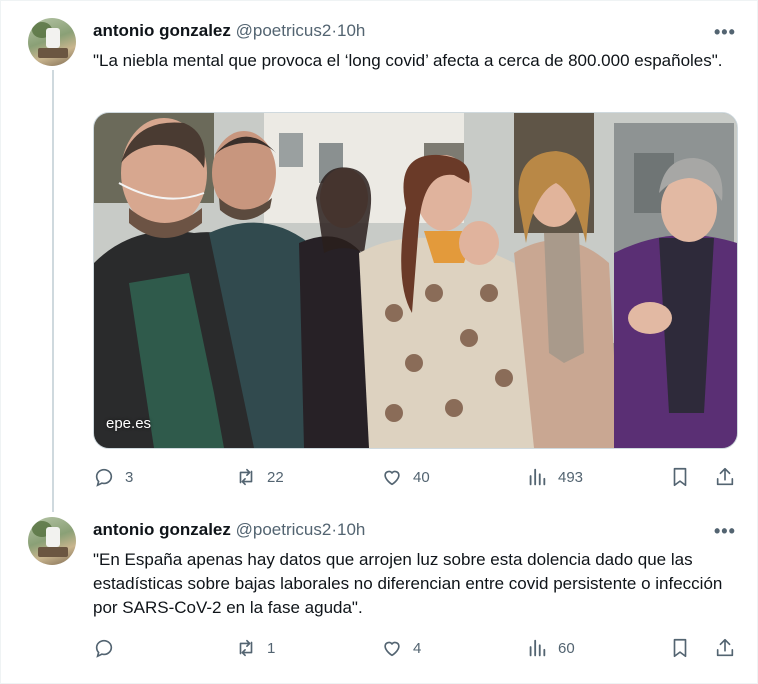  Describe the element at coordinates (405, 477) in the screenshot. I see `like-button: 40` at that location.